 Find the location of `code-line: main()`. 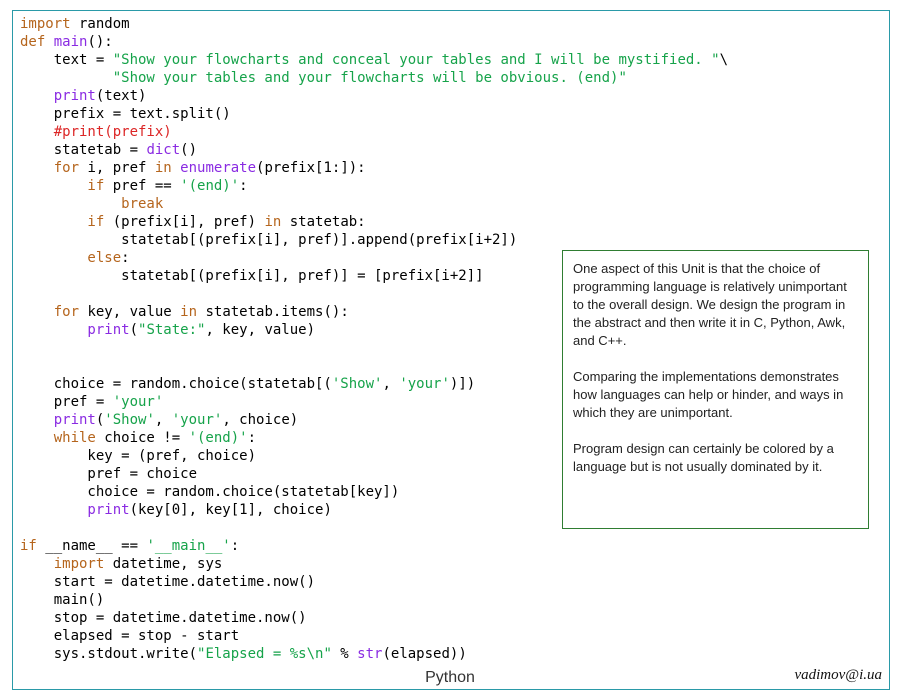

code-line: main() is located at coordinates (374, 600).